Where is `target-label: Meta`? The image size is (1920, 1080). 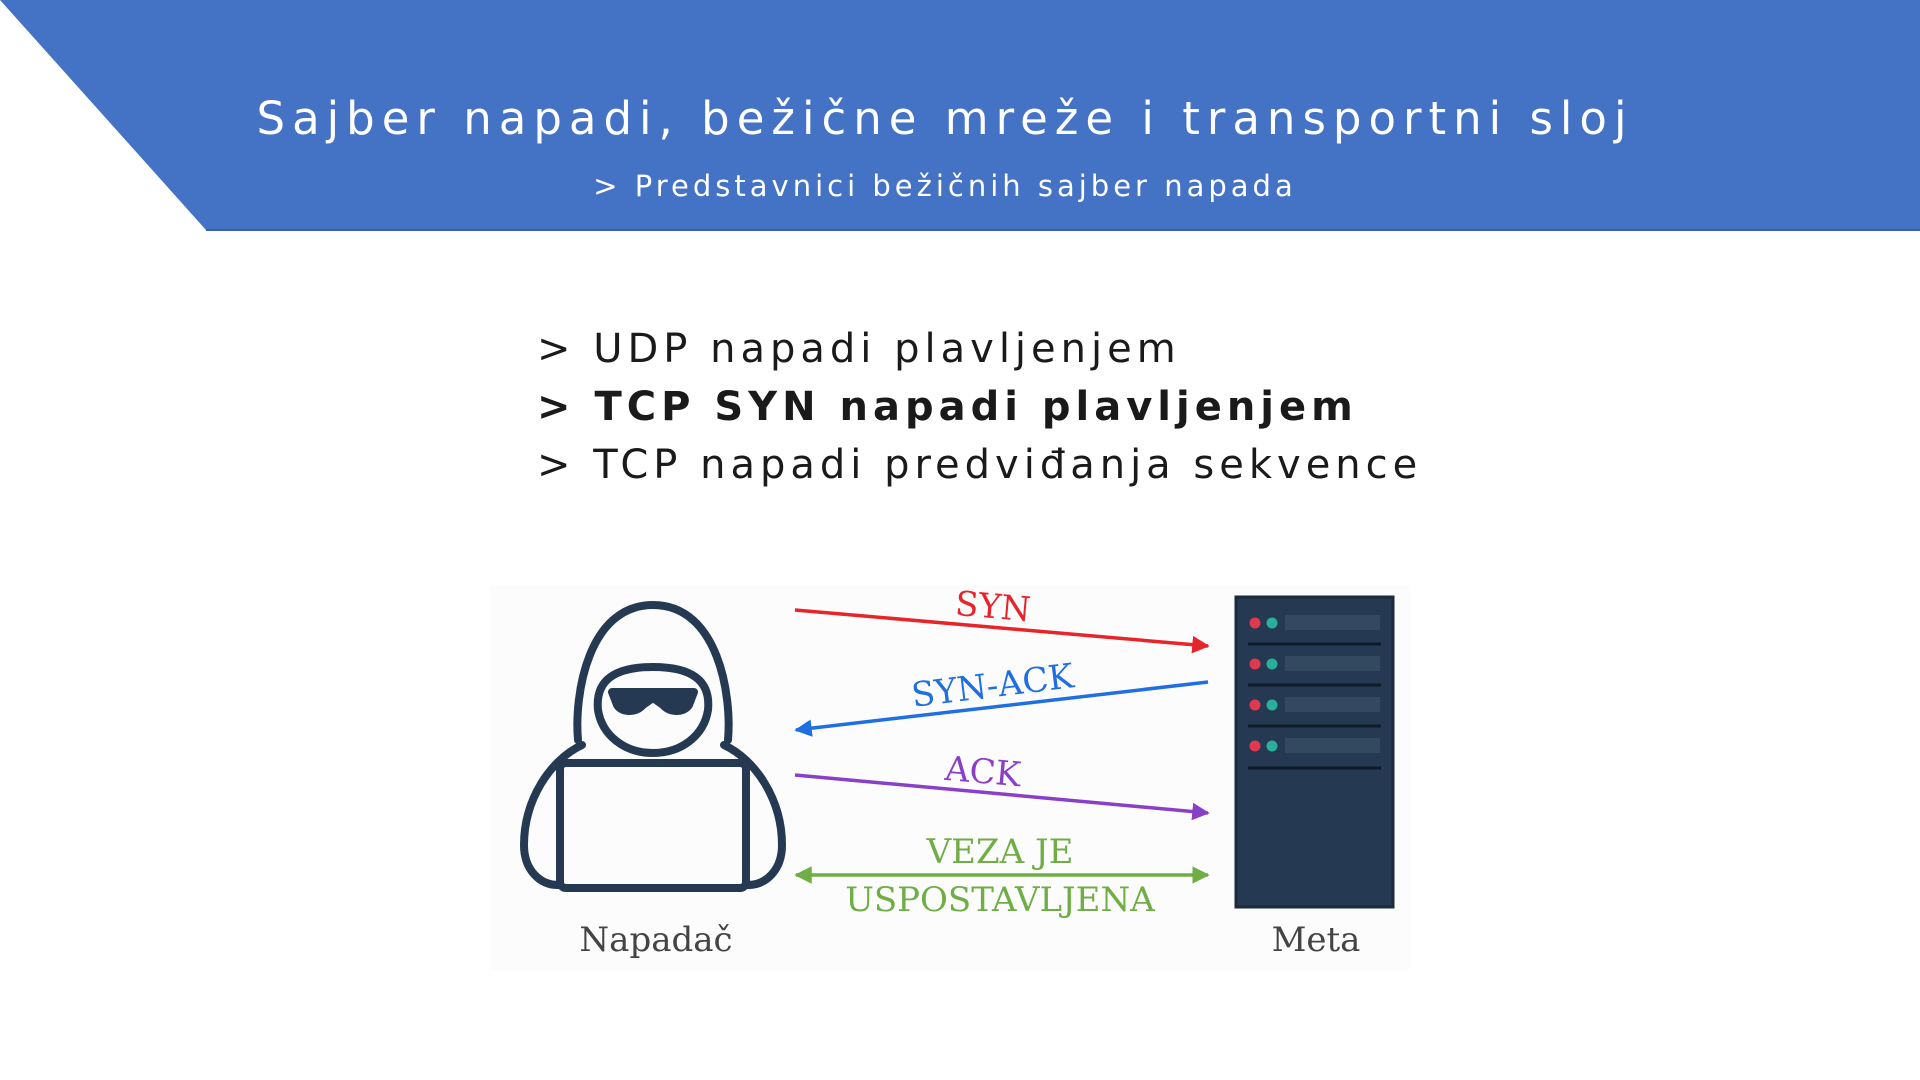
target-label: Meta is located at coordinates (1316, 940).